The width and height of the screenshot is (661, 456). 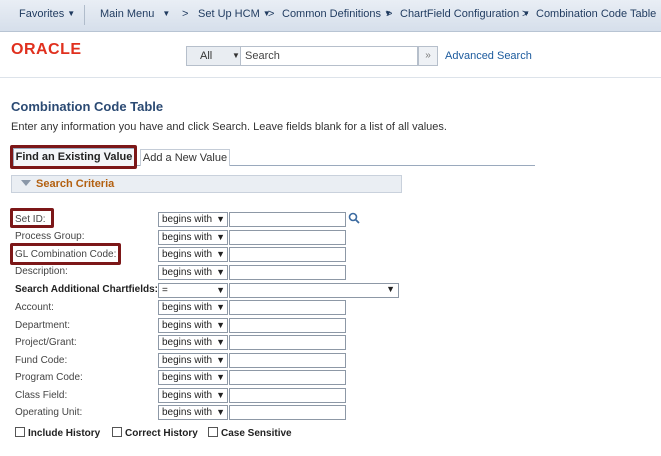 I want to click on breadcrumb-label: Set Up HCM, so click(x=229, y=14).